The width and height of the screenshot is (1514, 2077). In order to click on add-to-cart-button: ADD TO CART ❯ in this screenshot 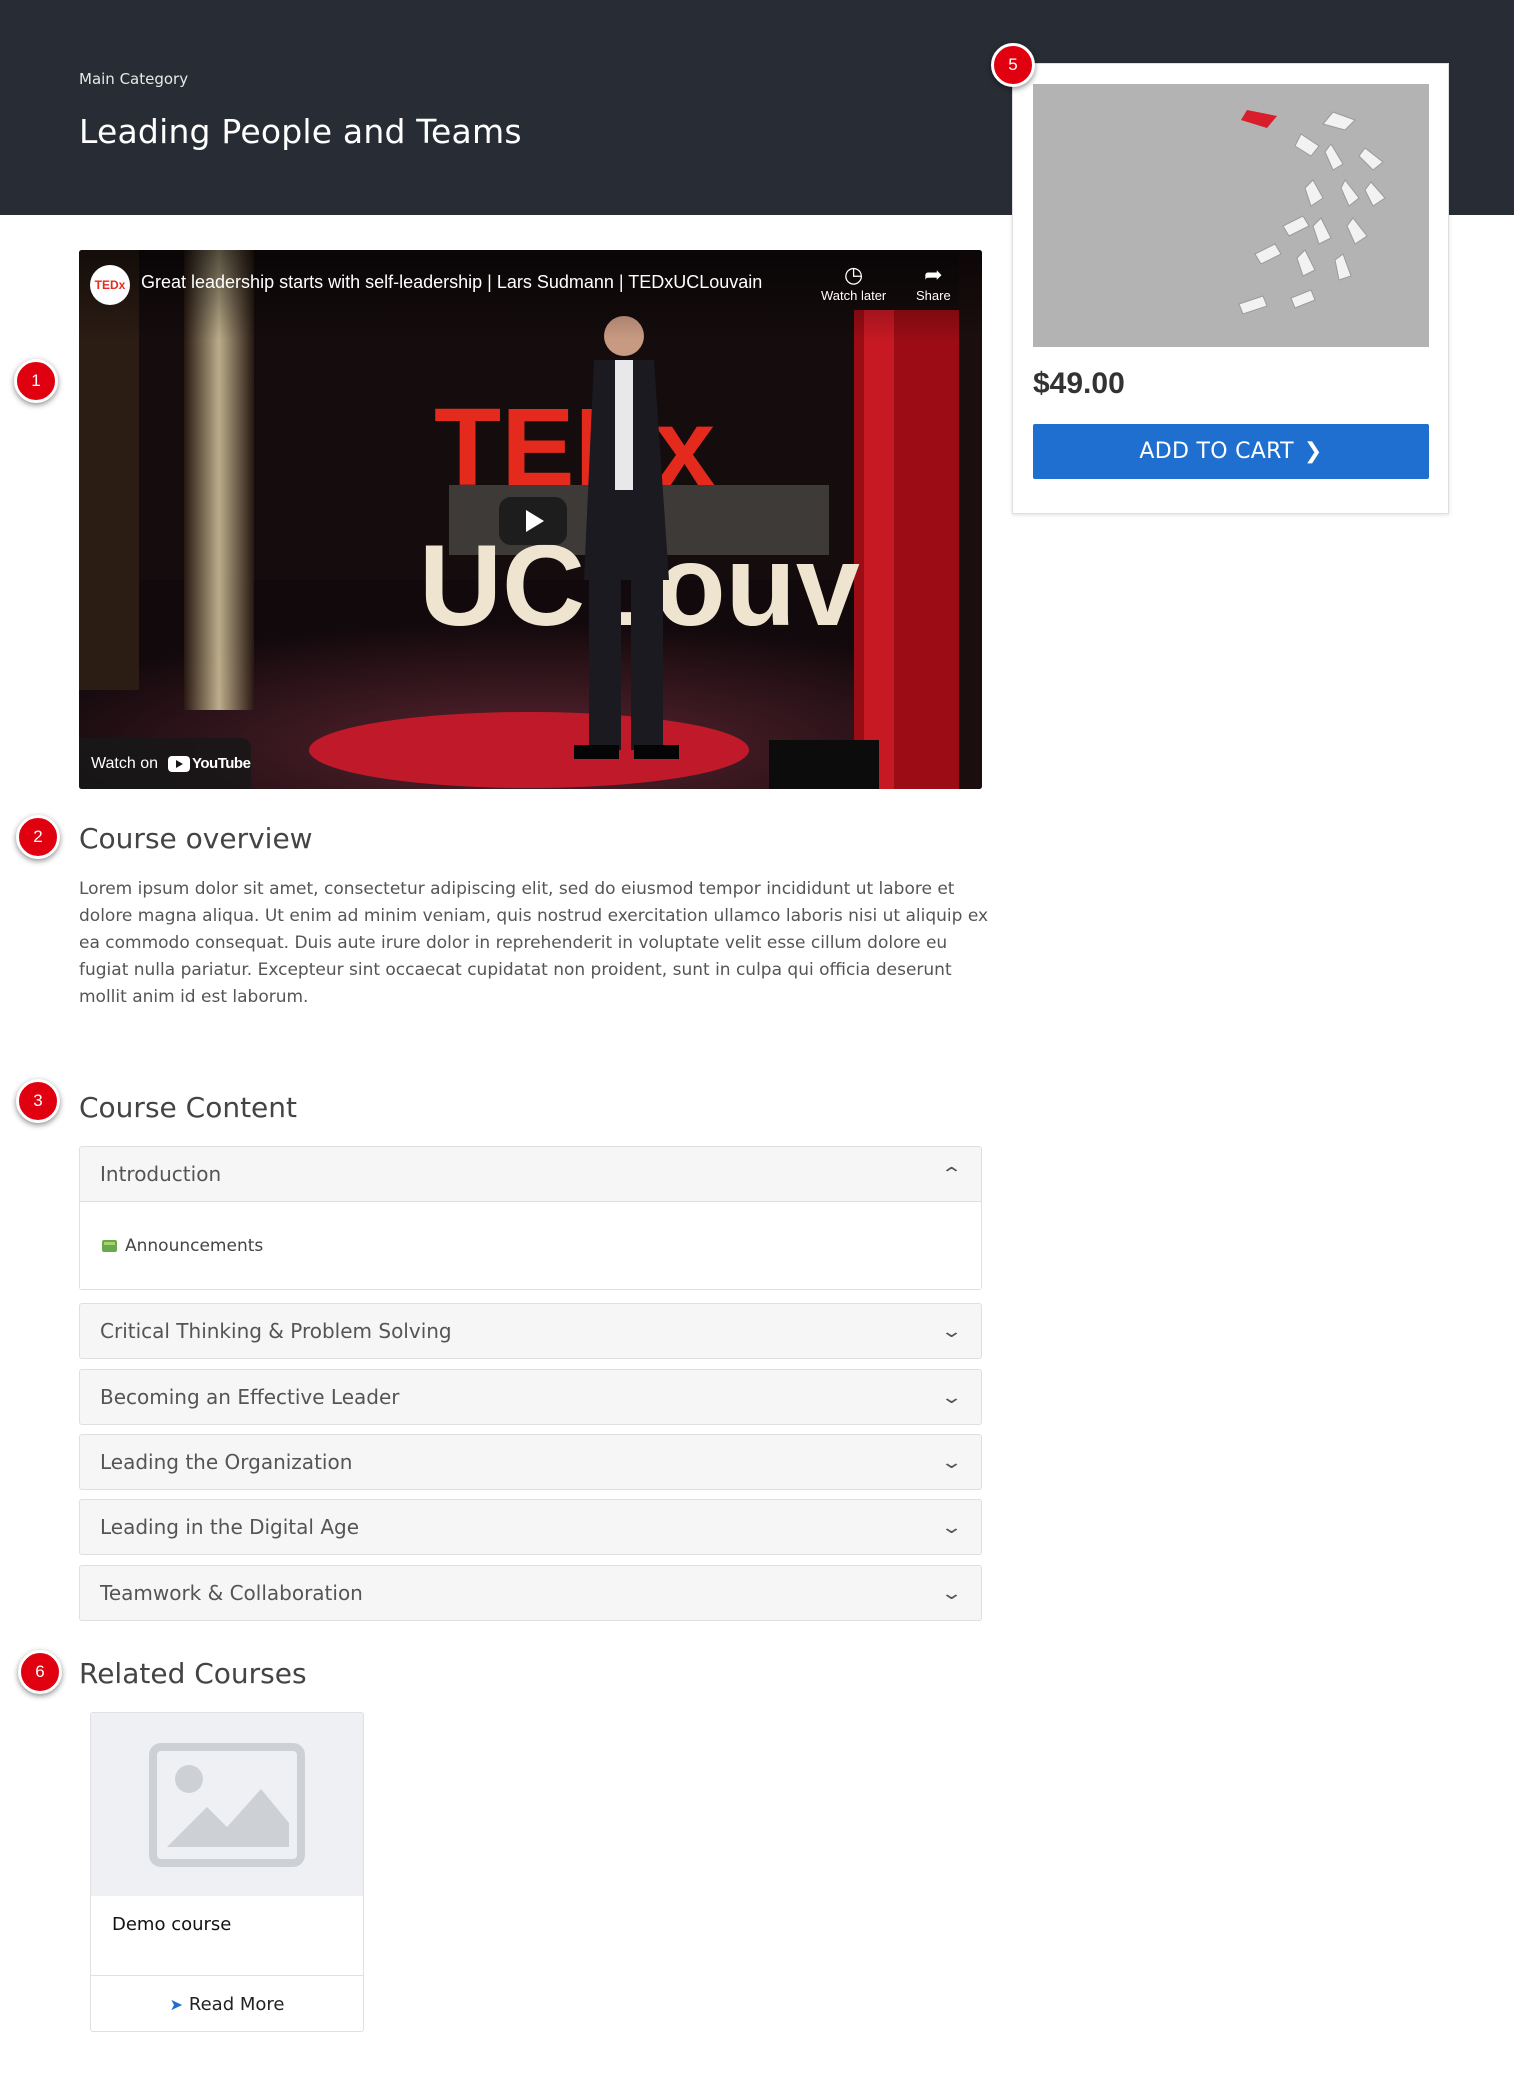, I will do `click(1231, 451)`.